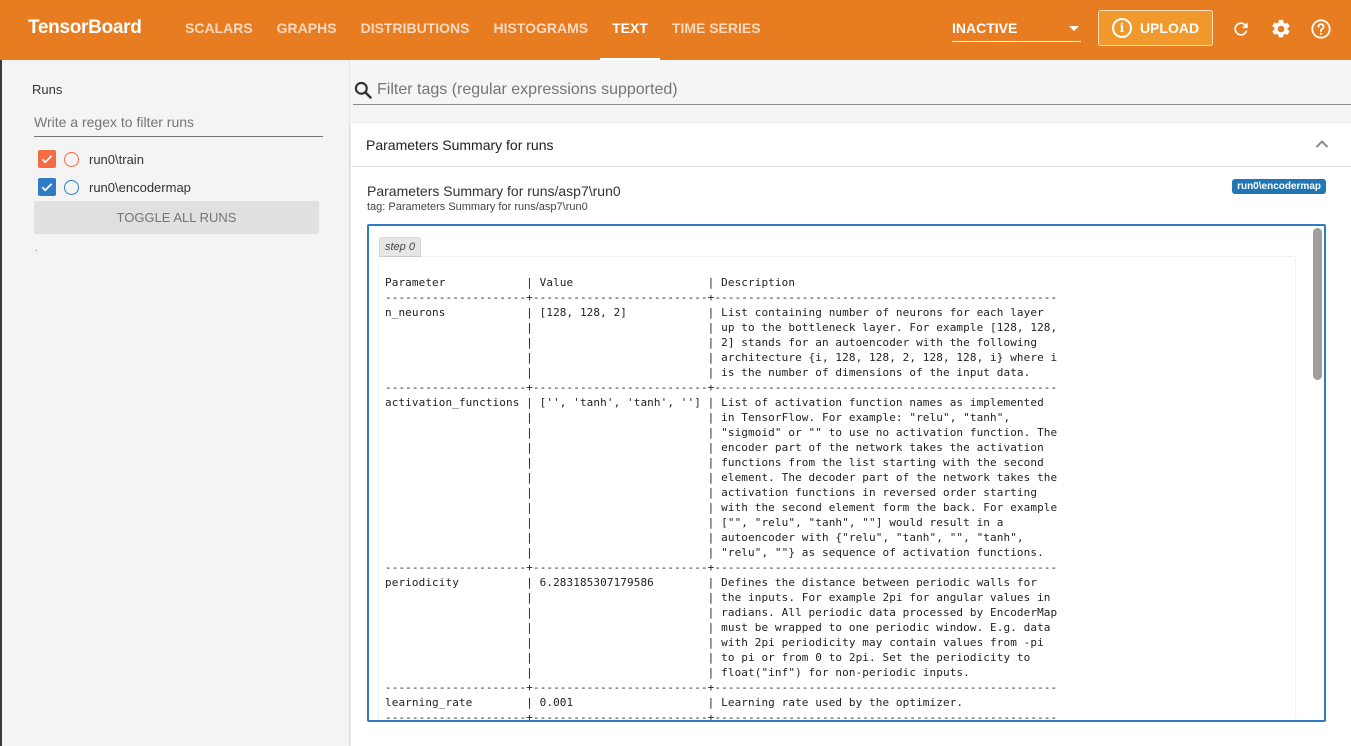  What do you see at coordinates (1322, 144) in the screenshot?
I see `chevron-up-icon` at bounding box center [1322, 144].